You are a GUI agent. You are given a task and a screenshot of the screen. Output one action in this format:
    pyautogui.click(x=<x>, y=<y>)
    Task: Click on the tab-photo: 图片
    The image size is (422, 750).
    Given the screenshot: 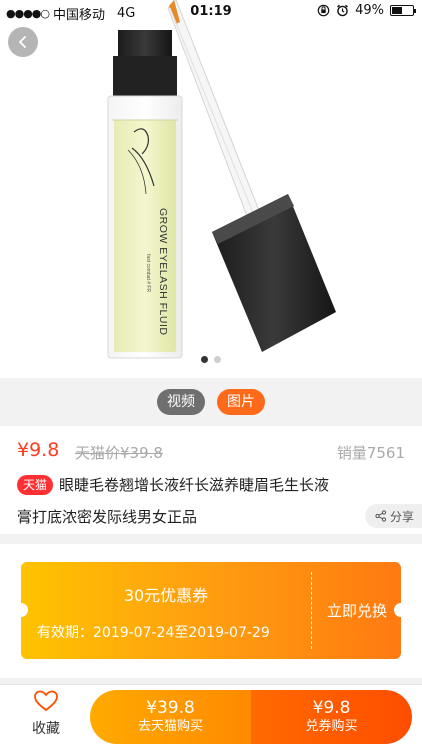 What is the action you would take?
    pyautogui.click(x=241, y=402)
    